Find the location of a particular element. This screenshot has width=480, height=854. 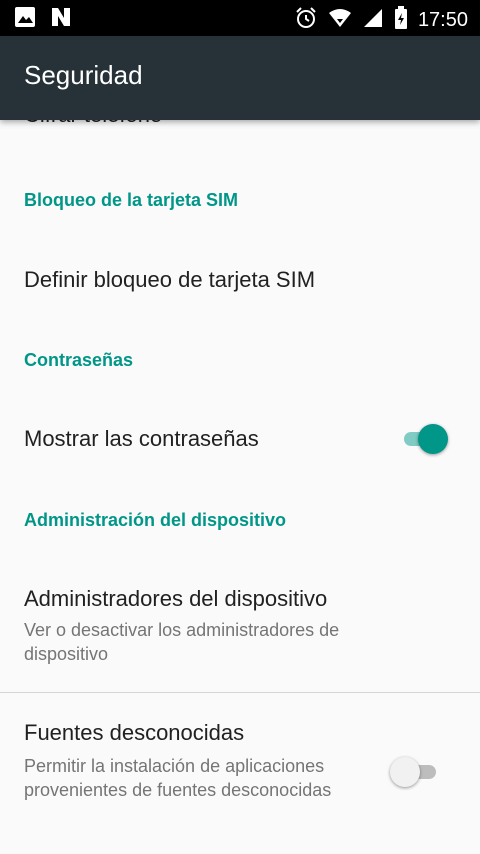

list-item-label: Mostrar las contraseñas is located at coordinates (141, 438).